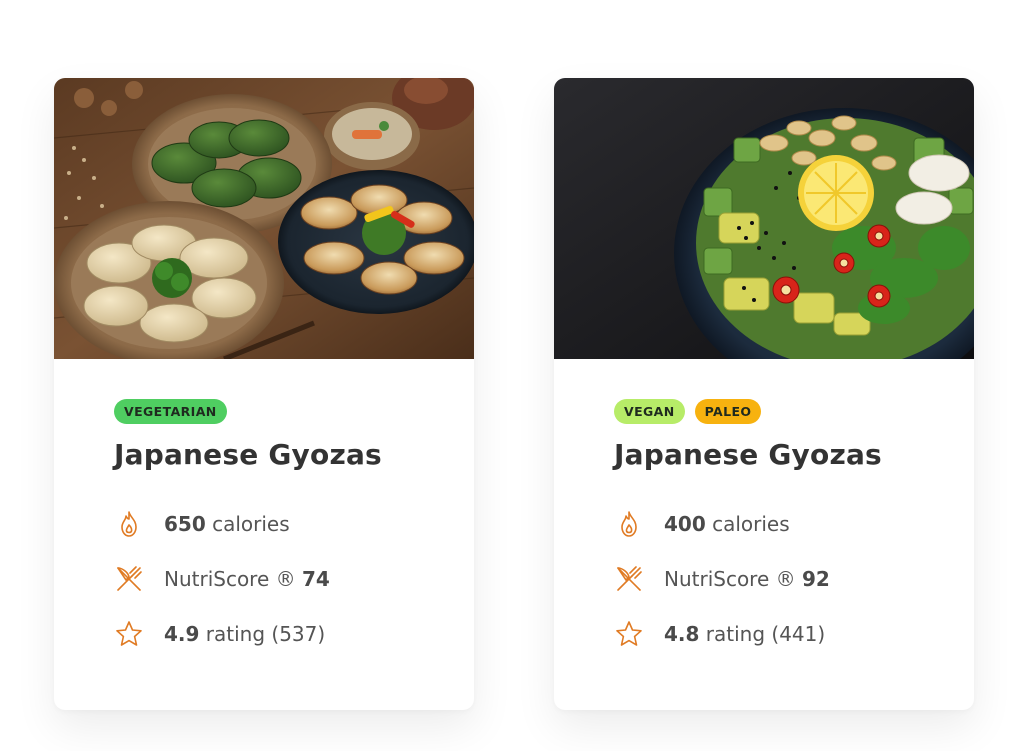  What do you see at coordinates (747, 579) in the screenshot?
I see `nutriscore-text: NutriScore ® 92` at bounding box center [747, 579].